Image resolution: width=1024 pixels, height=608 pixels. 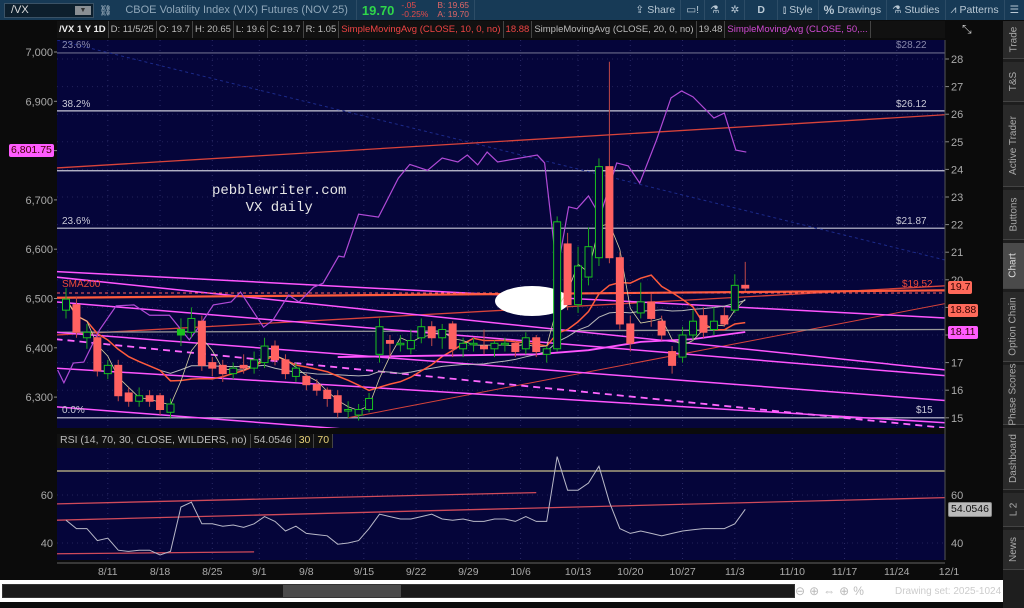 I want to click on side-tab-chart: Chart, so click(x=1013, y=266).